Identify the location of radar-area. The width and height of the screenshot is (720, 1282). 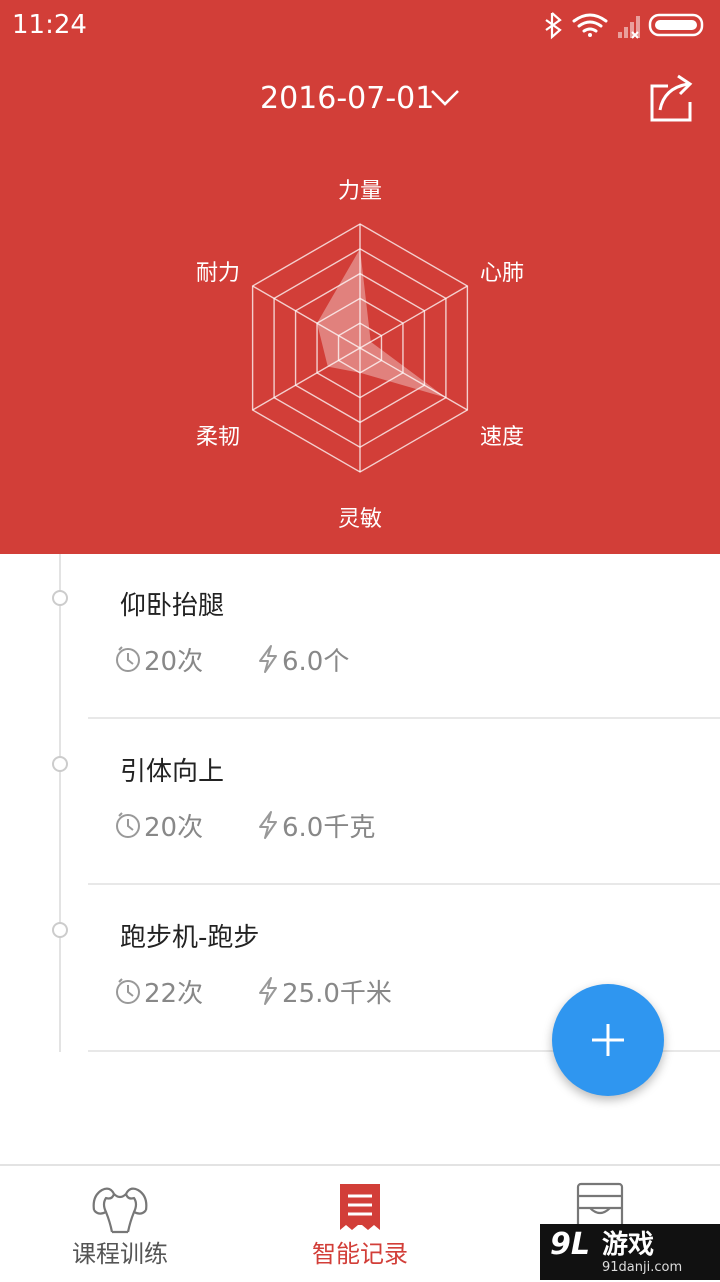
(381, 323).